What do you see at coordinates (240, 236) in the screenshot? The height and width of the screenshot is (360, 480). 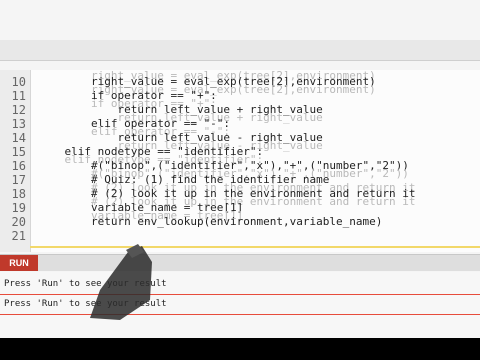 I see `code-line: 21` at bounding box center [240, 236].